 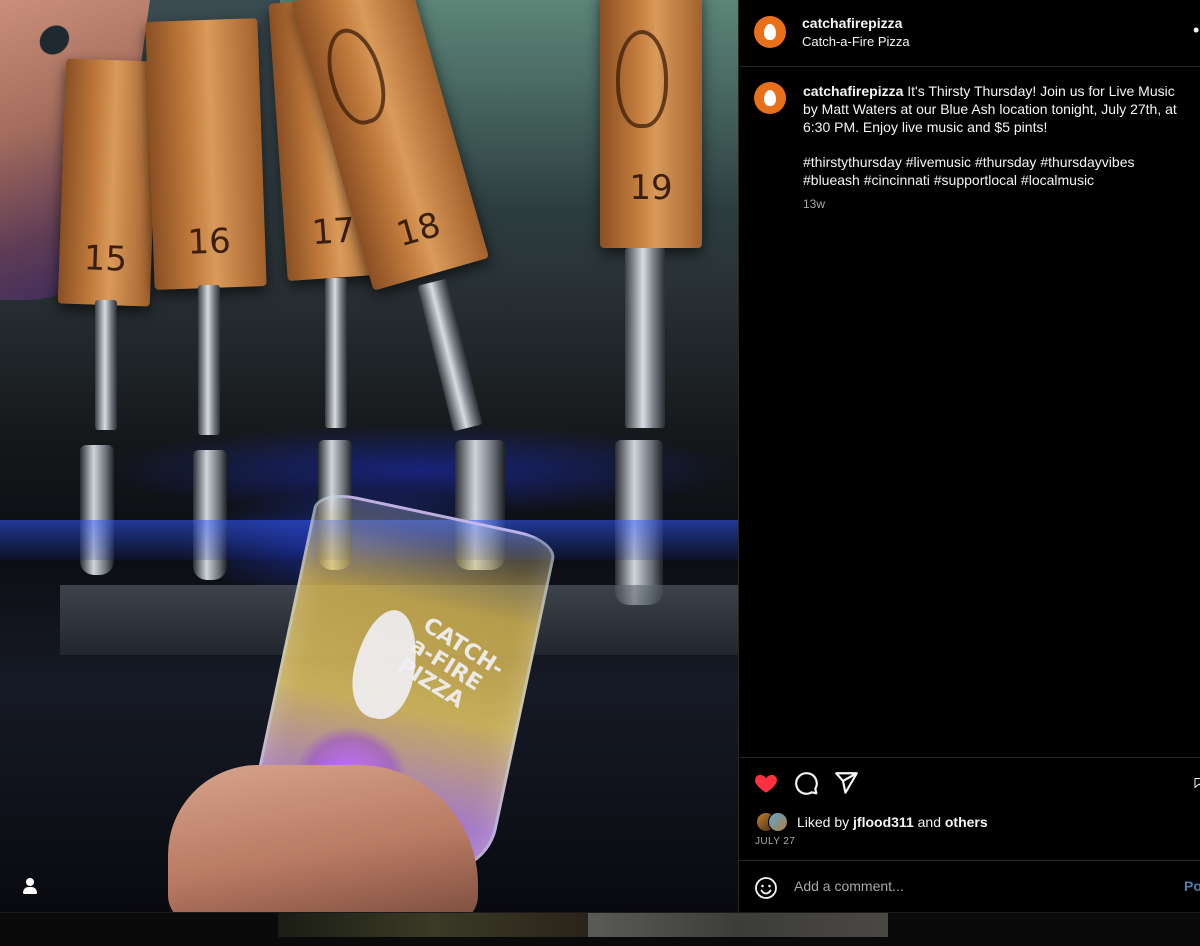 What do you see at coordinates (108, 182) in the screenshot?
I see `tap-handle-15: 15` at bounding box center [108, 182].